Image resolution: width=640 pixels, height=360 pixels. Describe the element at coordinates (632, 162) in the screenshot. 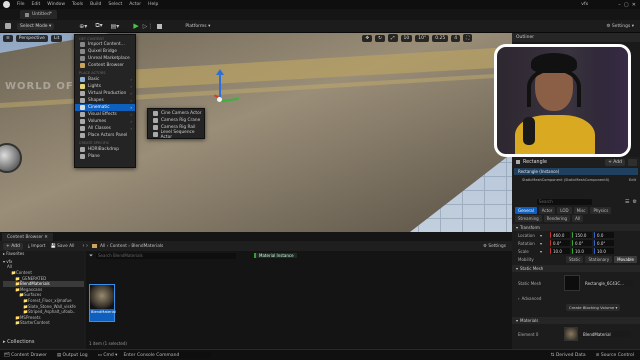

I see `blueprint-icon` at that location.